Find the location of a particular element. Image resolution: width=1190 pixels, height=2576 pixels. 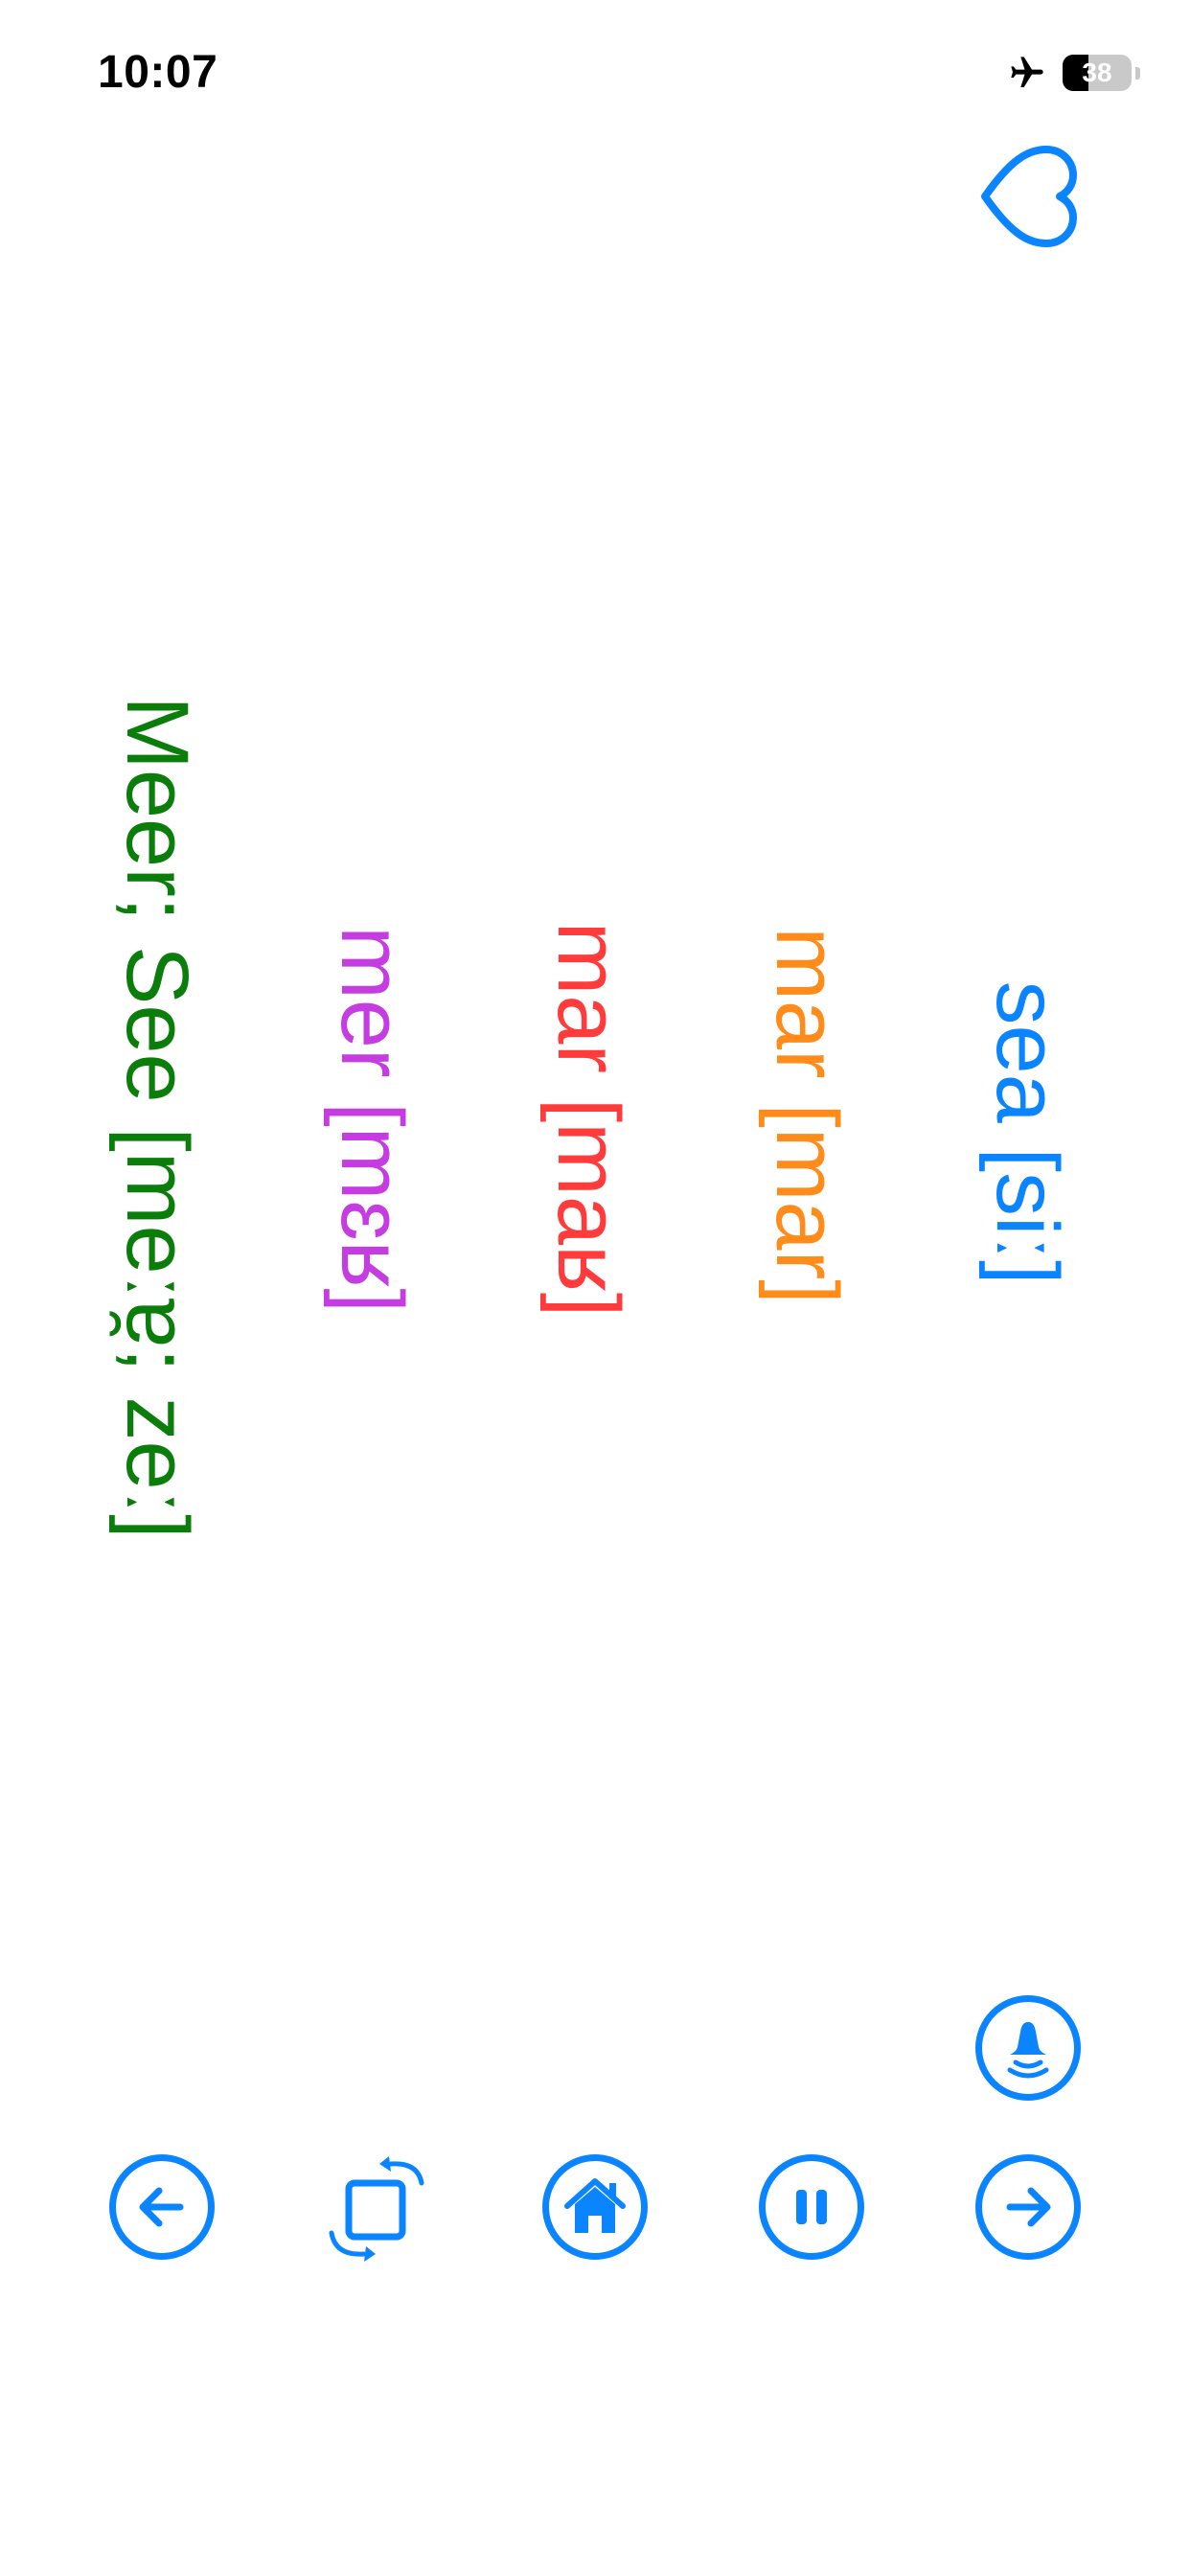

home-icon is located at coordinates (595, 2205).